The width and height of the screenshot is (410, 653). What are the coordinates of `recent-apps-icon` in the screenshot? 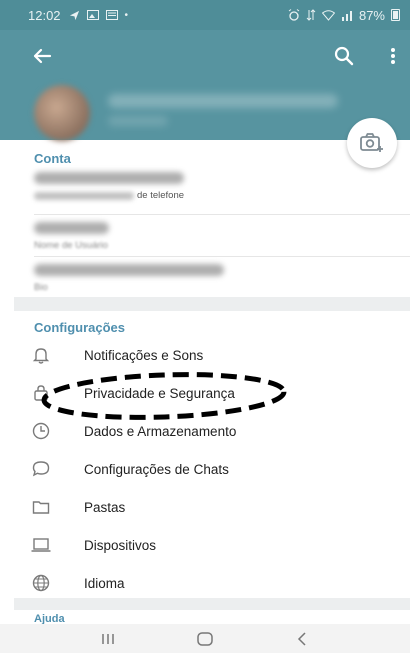 It's located at (108, 638).